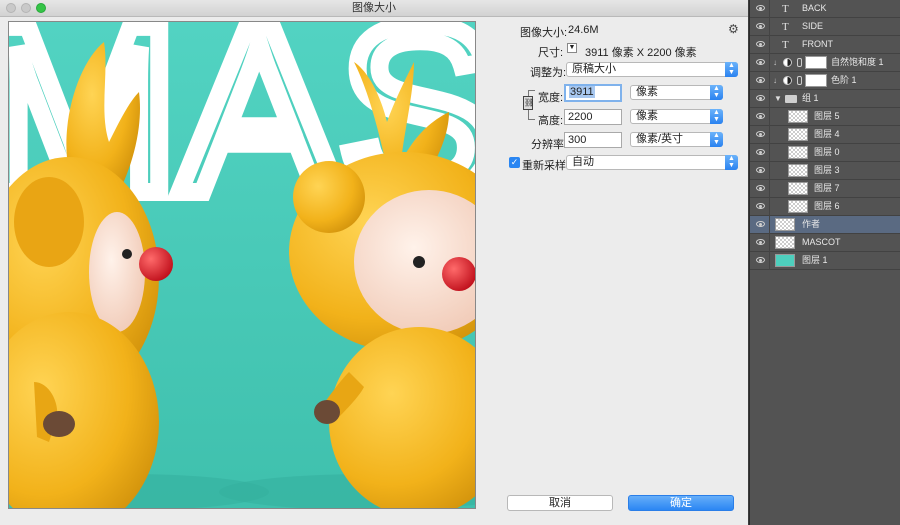 The height and width of the screenshot is (525, 900). Describe the element at coordinates (528, 103) in the screenshot. I see `constrain-proportions-link-icon: ⛓` at that location.